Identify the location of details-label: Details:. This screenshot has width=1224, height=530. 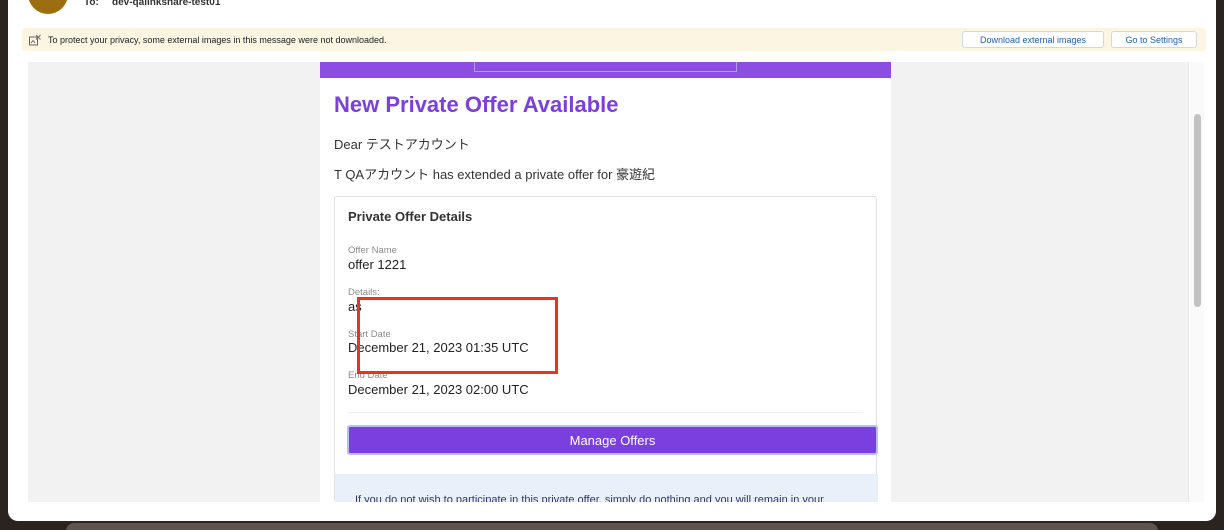
(364, 292).